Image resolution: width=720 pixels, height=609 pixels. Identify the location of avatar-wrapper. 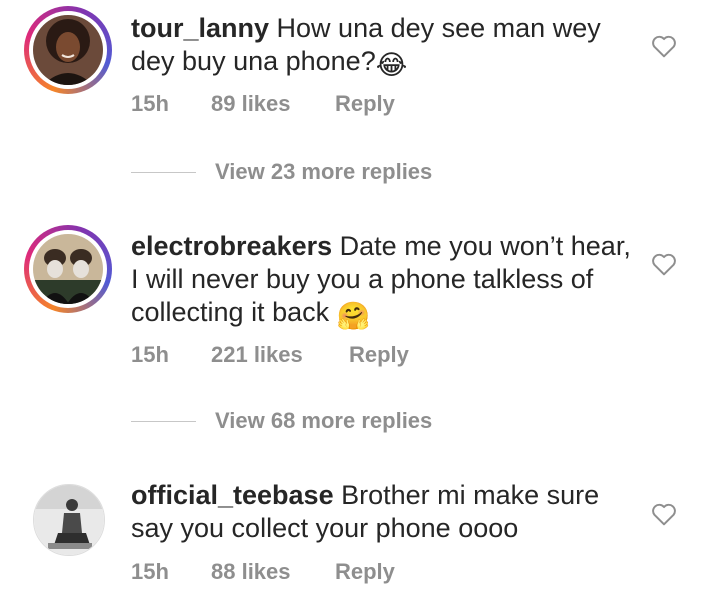
(68, 519).